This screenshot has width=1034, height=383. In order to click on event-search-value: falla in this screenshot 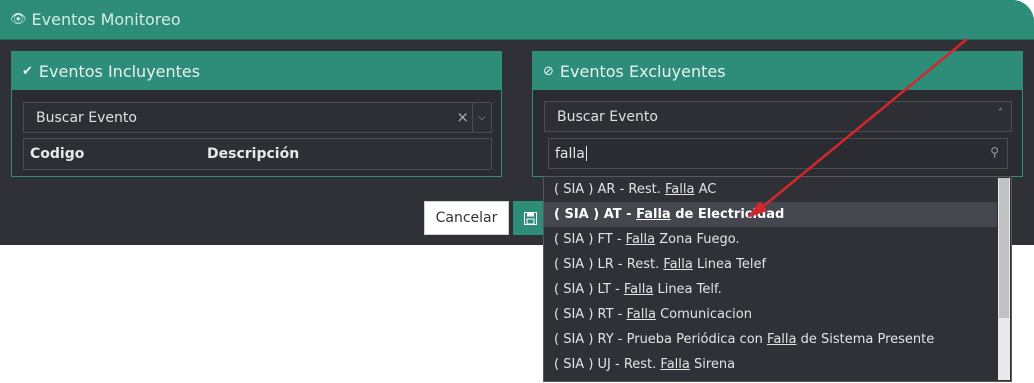, I will do `click(570, 153)`.